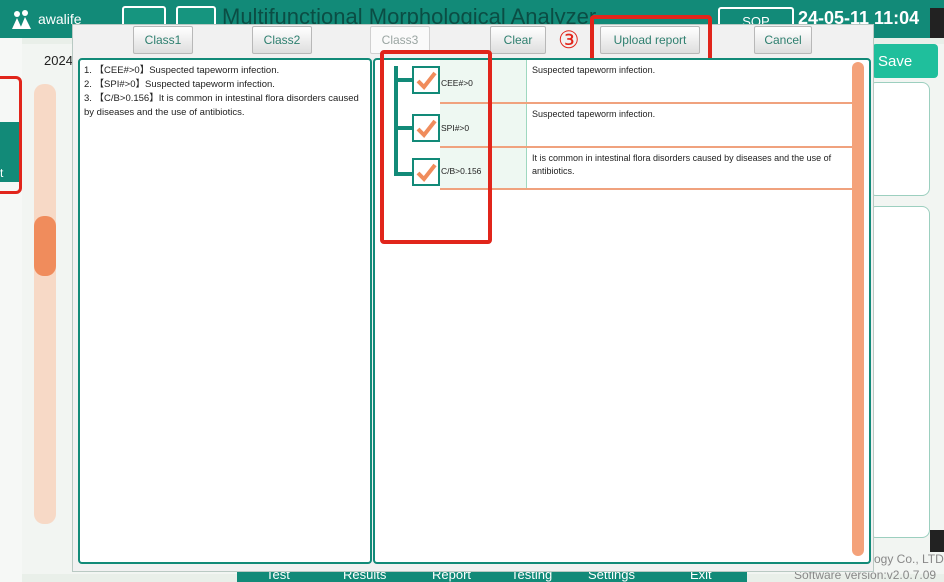 The width and height of the screenshot is (944, 582). Describe the element at coordinates (45, 246) in the screenshot. I see `scrollbar-thumb` at that location.